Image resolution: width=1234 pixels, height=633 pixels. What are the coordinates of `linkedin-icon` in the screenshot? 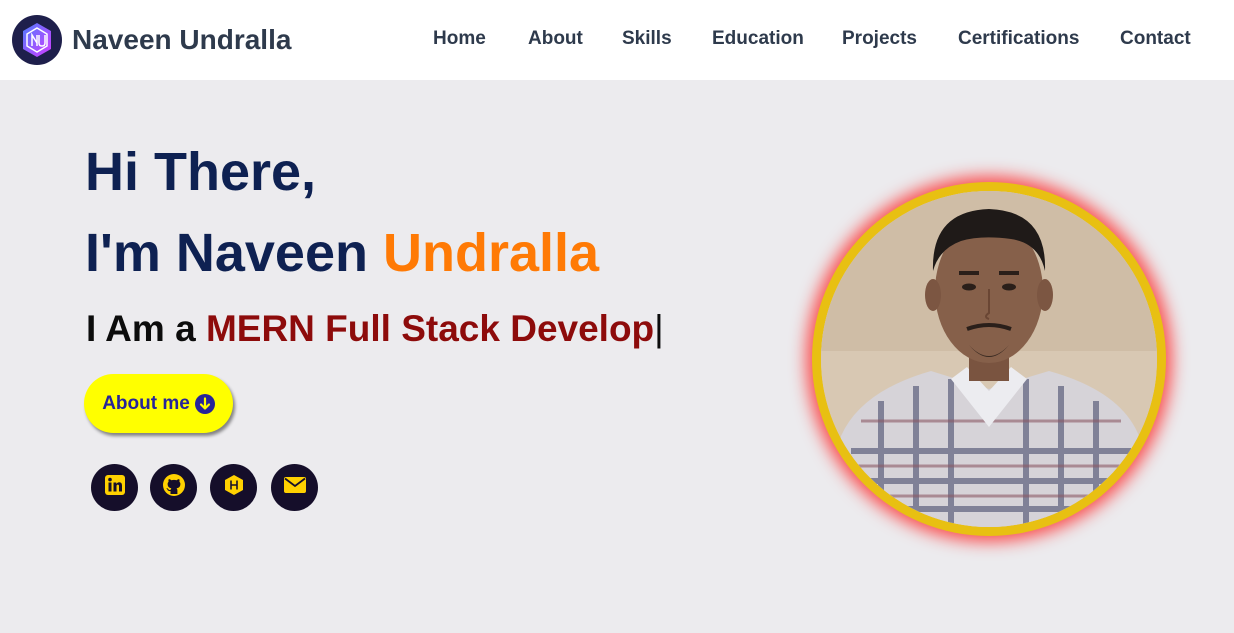 It's located at (115, 487).